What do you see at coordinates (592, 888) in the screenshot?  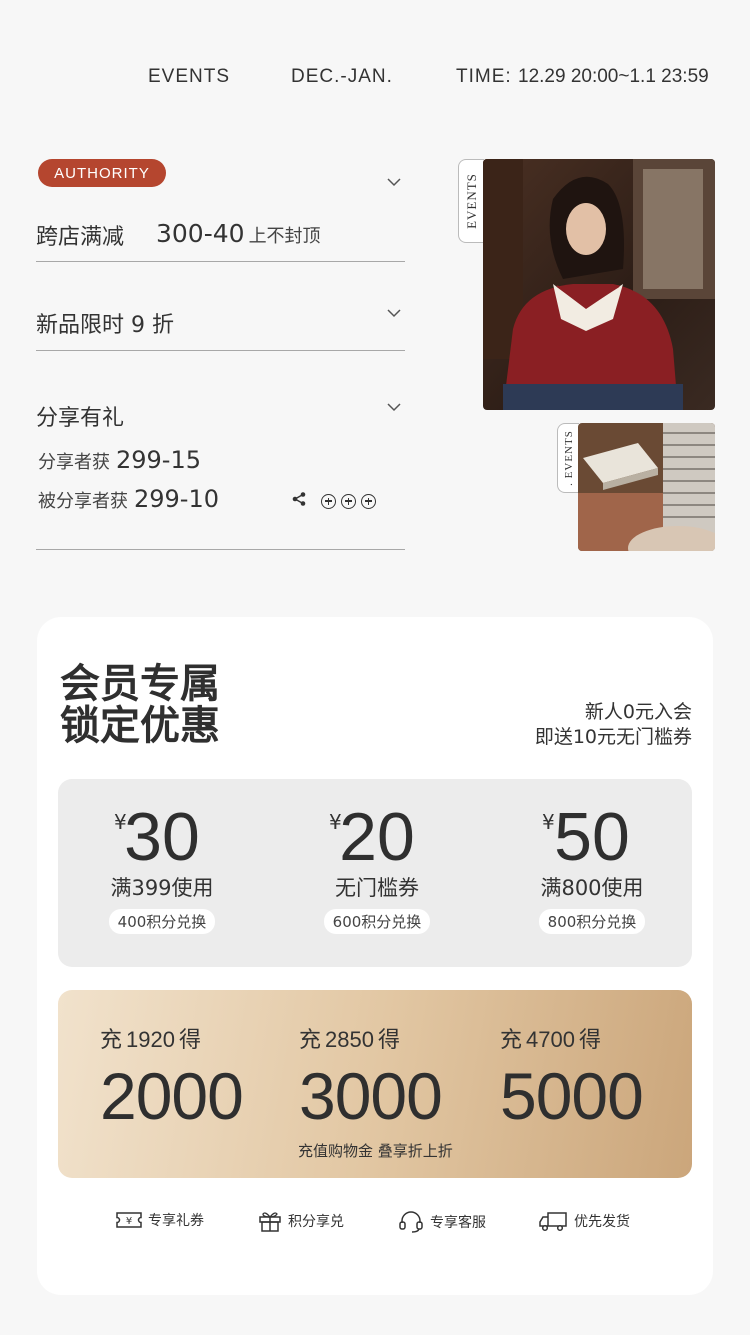 I see `coupon-condition: 满800使用` at bounding box center [592, 888].